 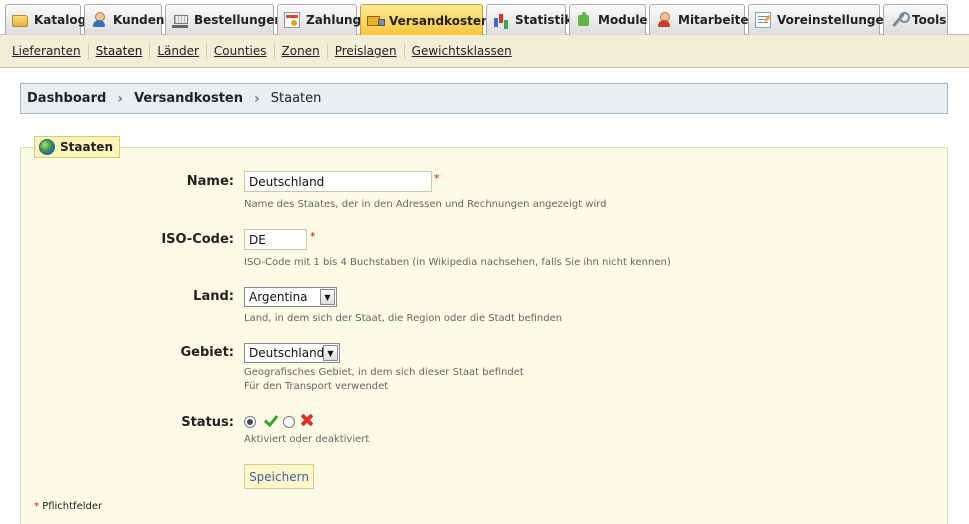 I want to click on form-legend: Staaten, so click(x=77, y=147).